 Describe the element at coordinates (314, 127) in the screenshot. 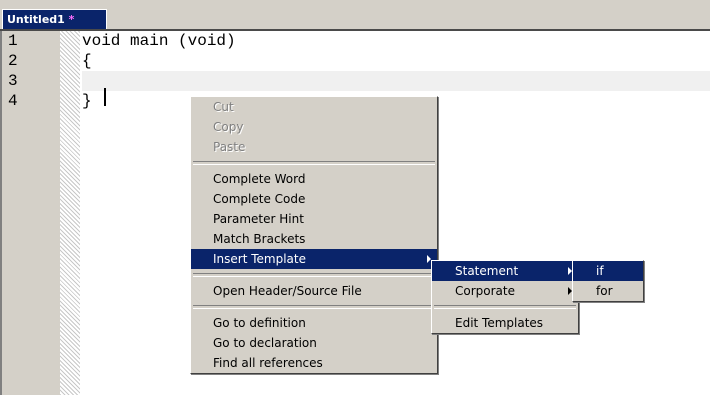

I see `menu-item-copy: Copy` at that location.